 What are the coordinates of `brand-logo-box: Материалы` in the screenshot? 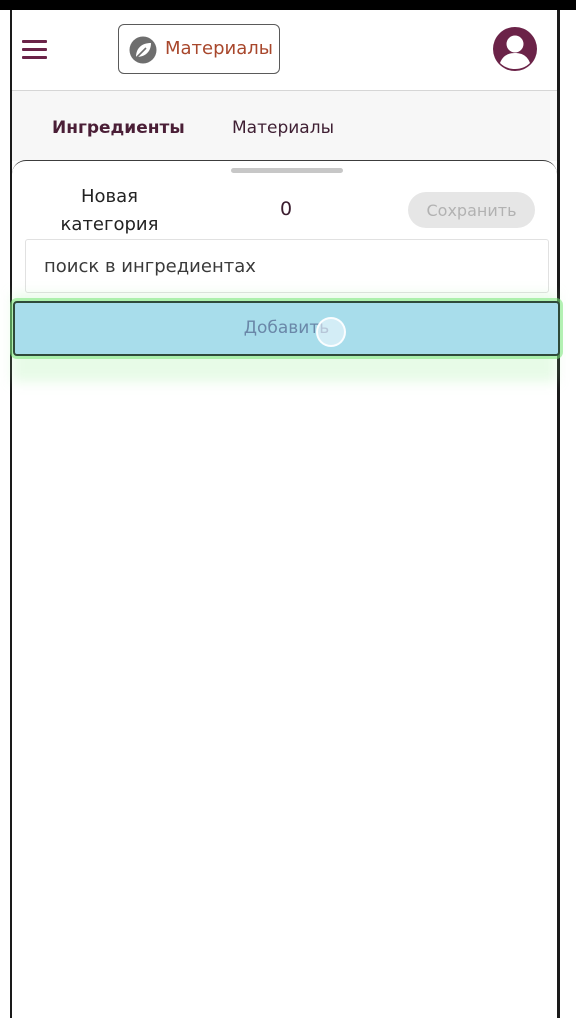 It's located at (199, 49).